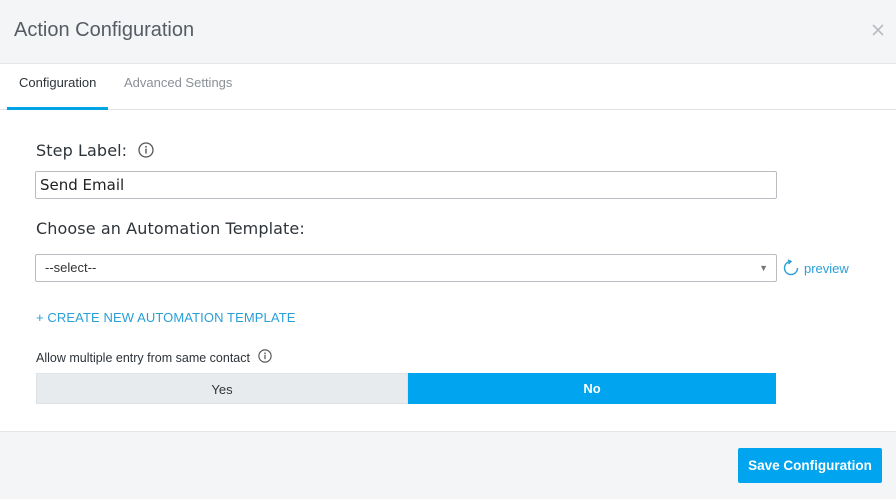  What do you see at coordinates (178, 87) in the screenshot?
I see `tab-advanced-settings: Advanced Settings` at bounding box center [178, 87].